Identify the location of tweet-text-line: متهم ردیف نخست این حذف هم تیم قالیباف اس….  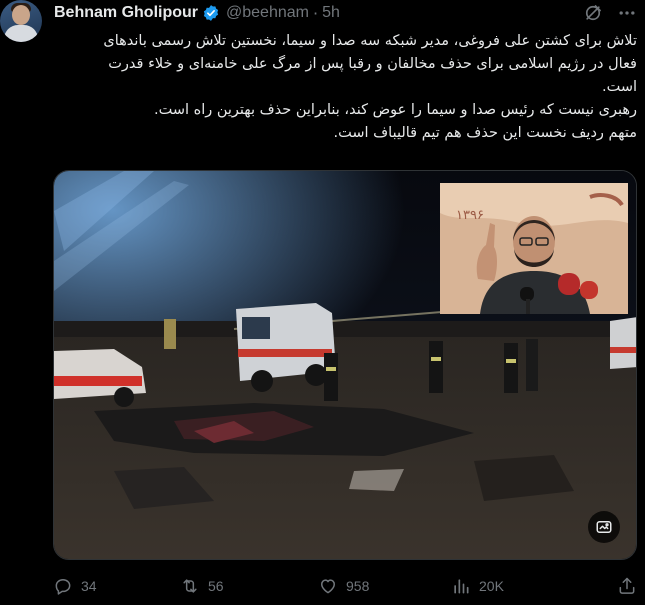
(485, 133).